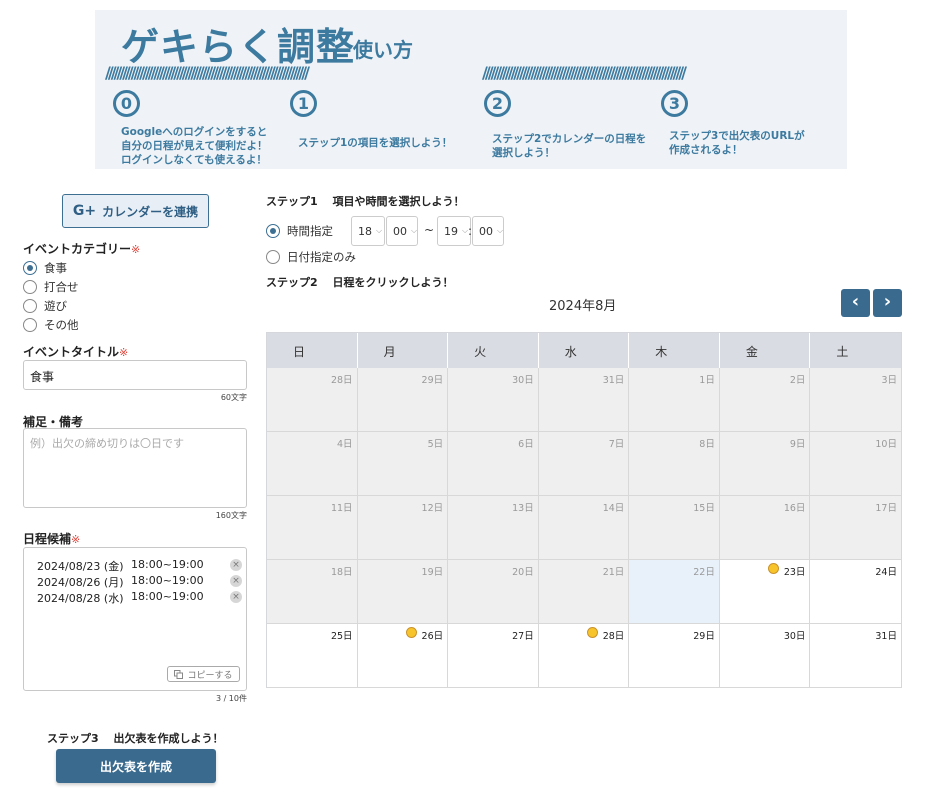 This screenshot has height=792, width=938. I want to click on title-label-text: イベントタイトル, so click(71, 352).